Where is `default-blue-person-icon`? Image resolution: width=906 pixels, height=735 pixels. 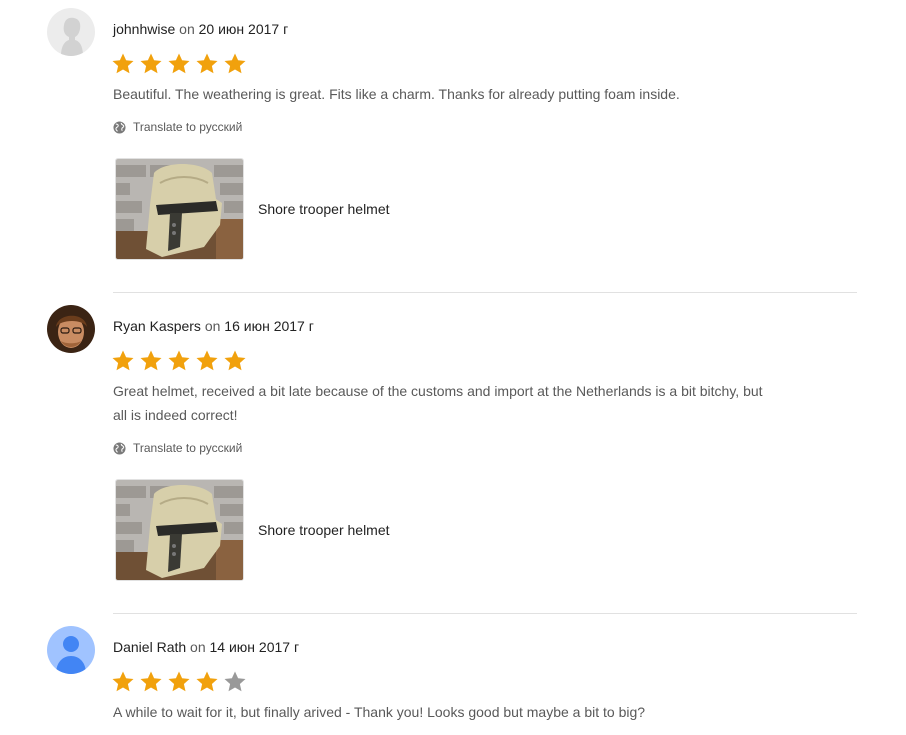
default-blue-person-icon is located at coordinates (71, 650).